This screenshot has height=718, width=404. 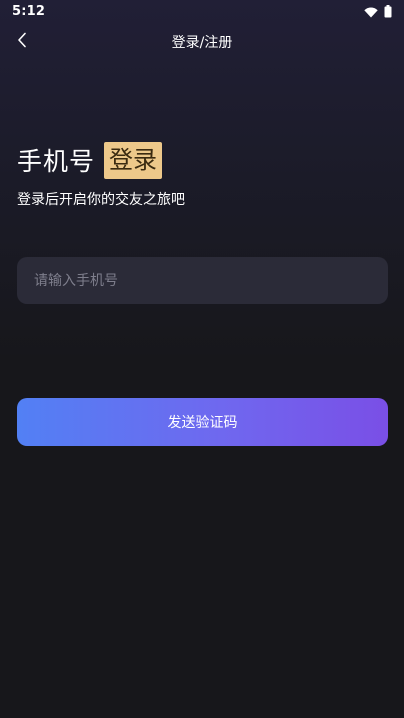 I want to click on page-heading: 手机号 登录, so click(x=90, y=160).